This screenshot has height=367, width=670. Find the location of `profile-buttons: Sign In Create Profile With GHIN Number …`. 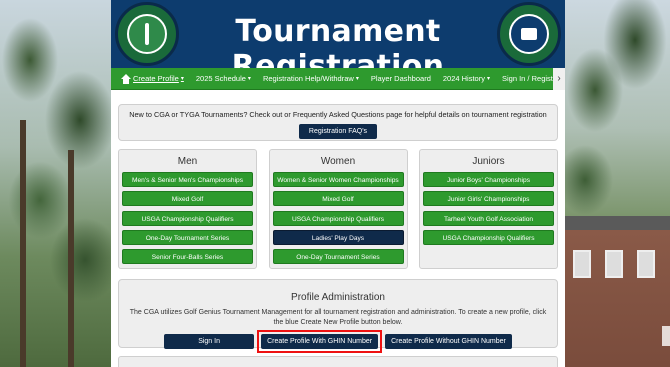

profile-buttons: Sign In Create Profile With GHIN Number … is located at coordinates (338, 341).